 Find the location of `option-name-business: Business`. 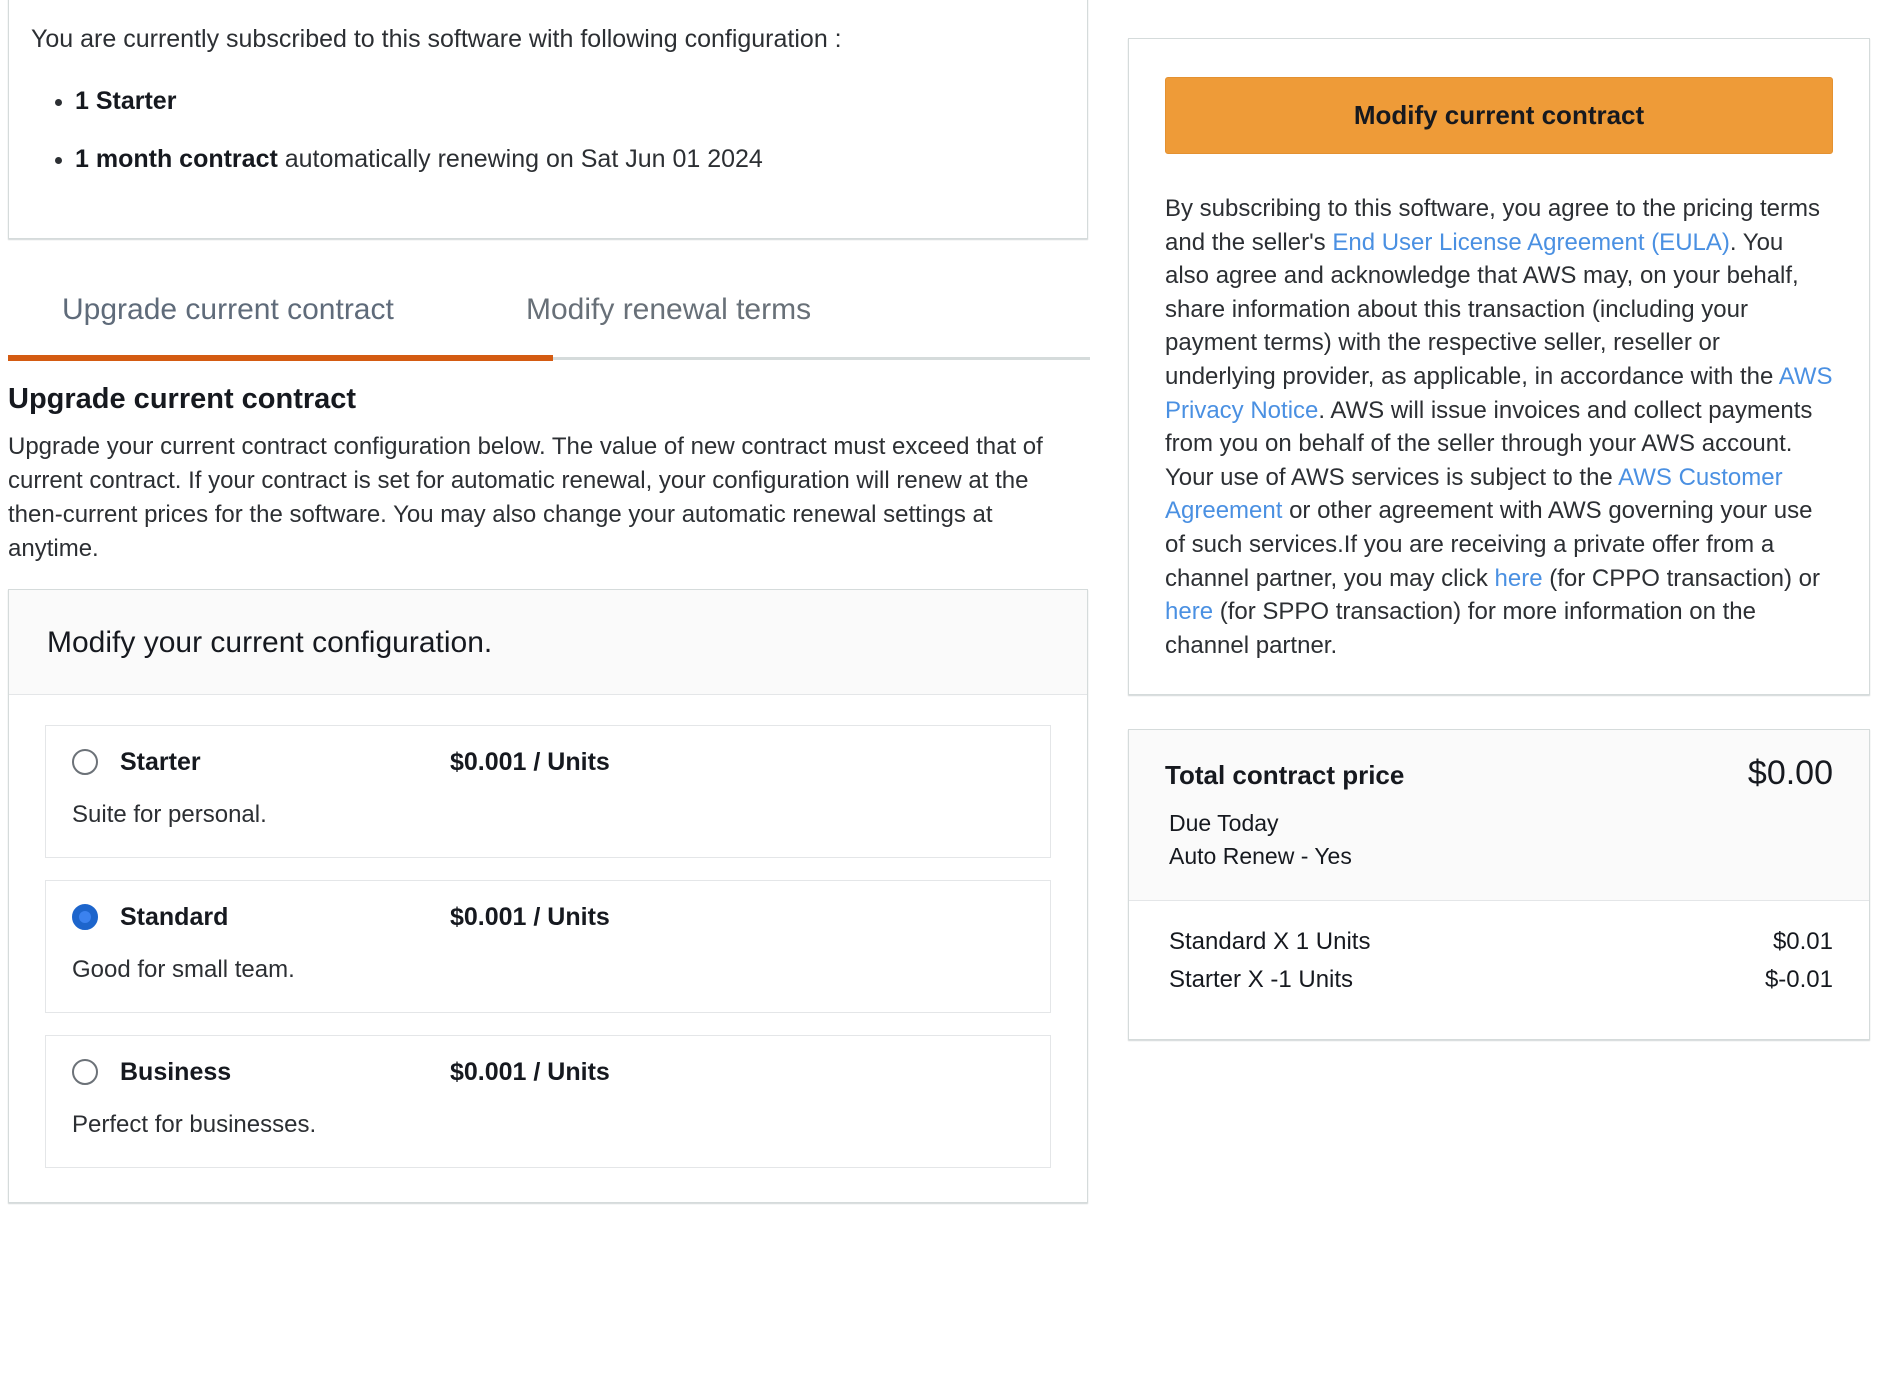

option-name-business: Business is located at coordinates (176, 1071).